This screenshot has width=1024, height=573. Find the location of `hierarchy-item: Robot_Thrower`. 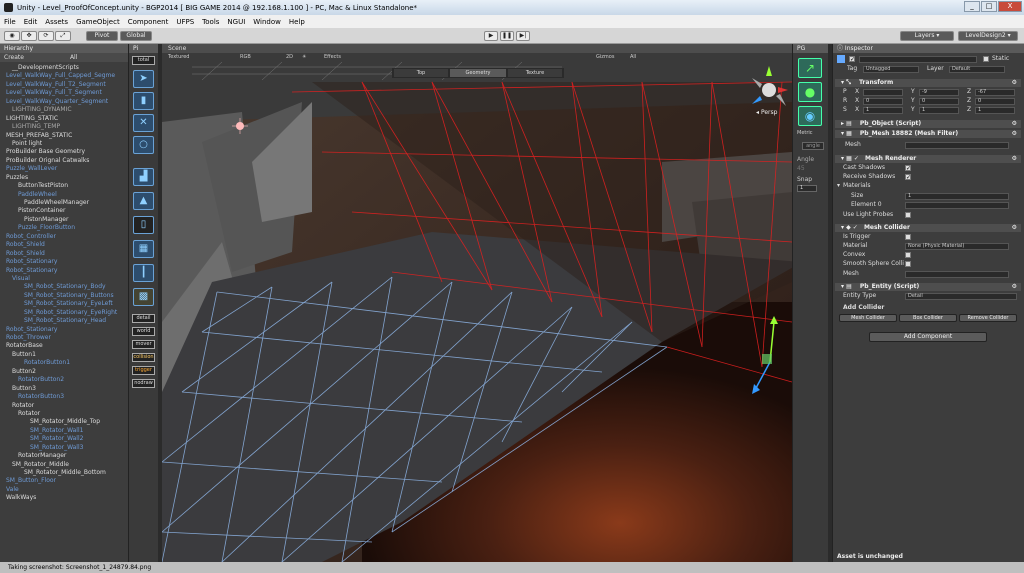

hierarchy-item: Robot_Thrower is located at coordinates (64, 338).